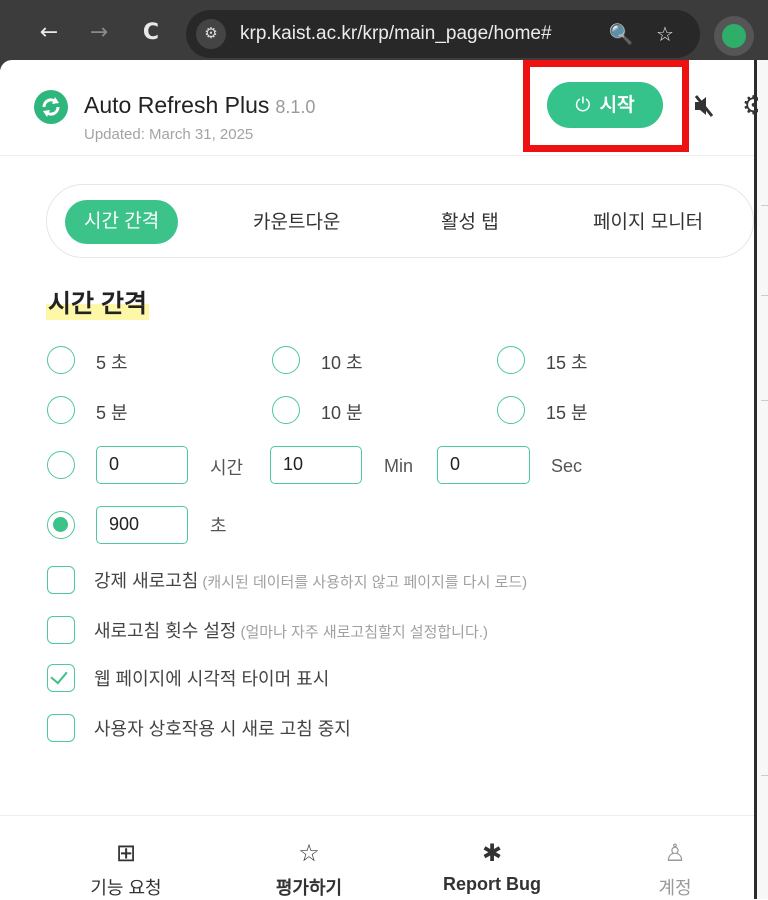 The width and height of the screenshot is (768, 900). Describe the element at coordinates (61, 525) in the screenshot. I see `radio-custom-seconds` at that location.